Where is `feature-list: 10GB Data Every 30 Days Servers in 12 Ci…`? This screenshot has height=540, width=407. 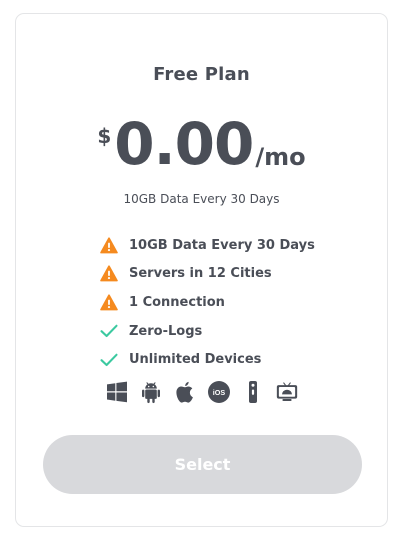
feature-list: 10GB Data Every 30 Days Servers in 12 Ci… is located at coordinates (207, 302).